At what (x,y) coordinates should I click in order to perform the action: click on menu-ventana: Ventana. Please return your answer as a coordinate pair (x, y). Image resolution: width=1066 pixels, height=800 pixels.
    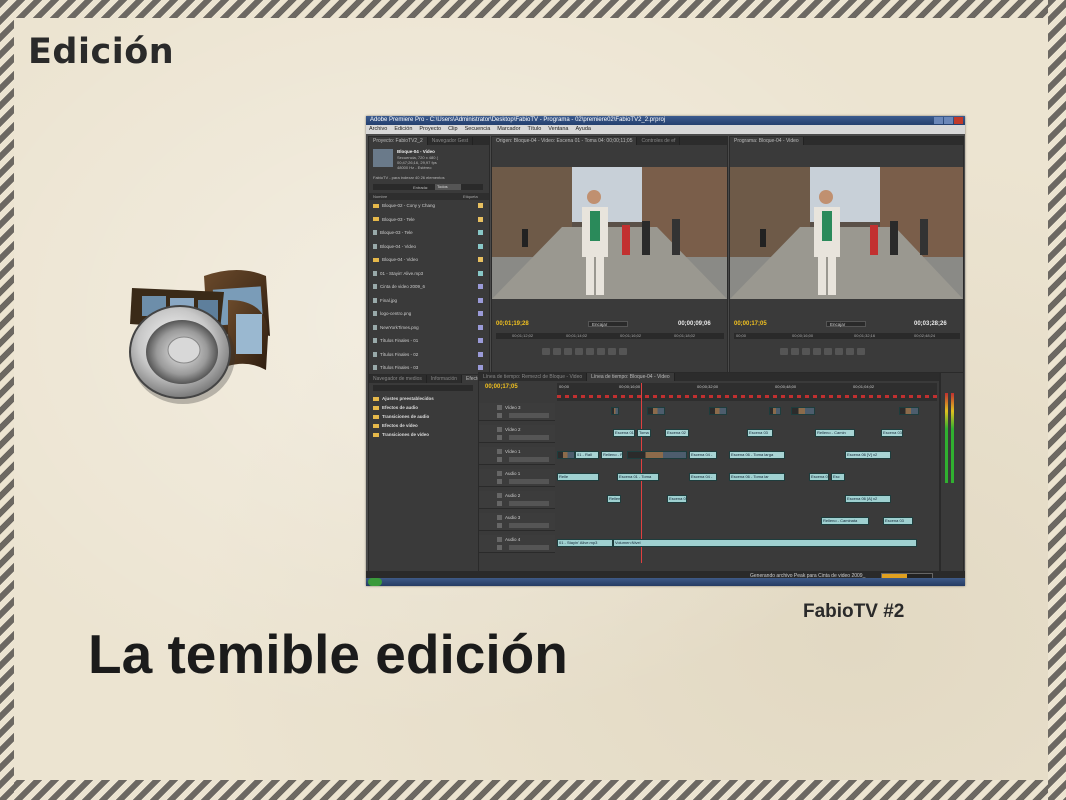
    Looking at the image, I should click on (558, 129).